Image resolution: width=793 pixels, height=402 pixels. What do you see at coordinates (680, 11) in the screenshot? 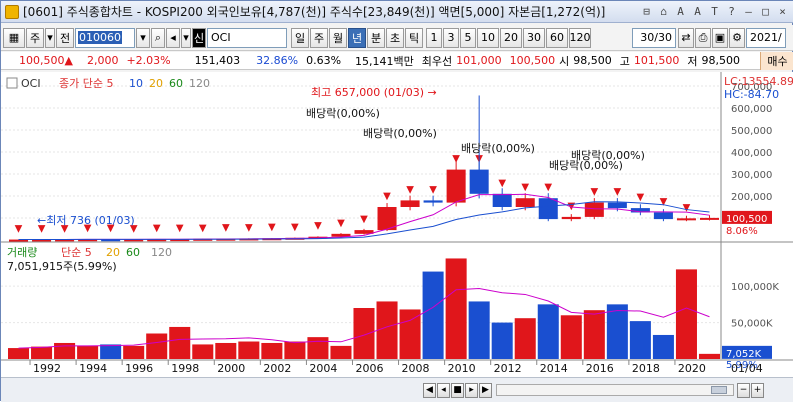
I see `window-button-2: A` at bounding box center [680, 11].